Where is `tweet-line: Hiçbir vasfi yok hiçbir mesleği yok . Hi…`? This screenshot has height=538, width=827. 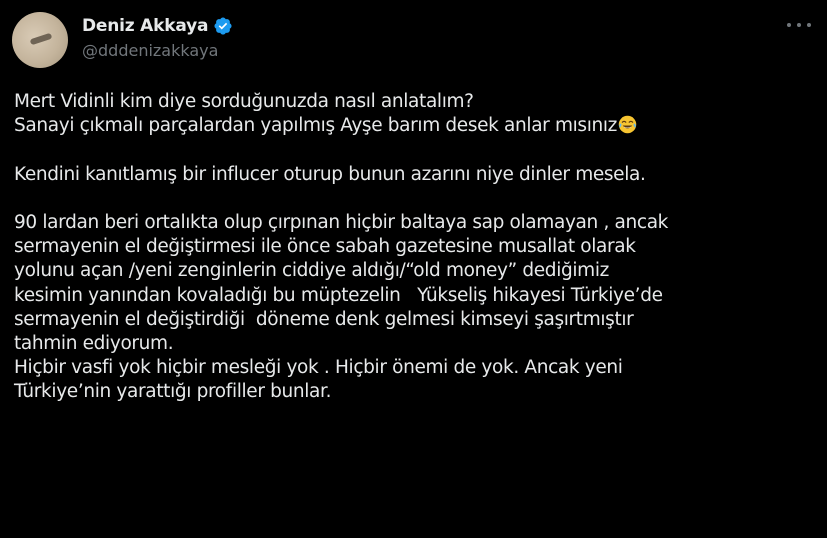 tweet-line: Hiçbir vasfi yok hiçbir mesleği yok . Hi… is located at coordinates (318, 368).